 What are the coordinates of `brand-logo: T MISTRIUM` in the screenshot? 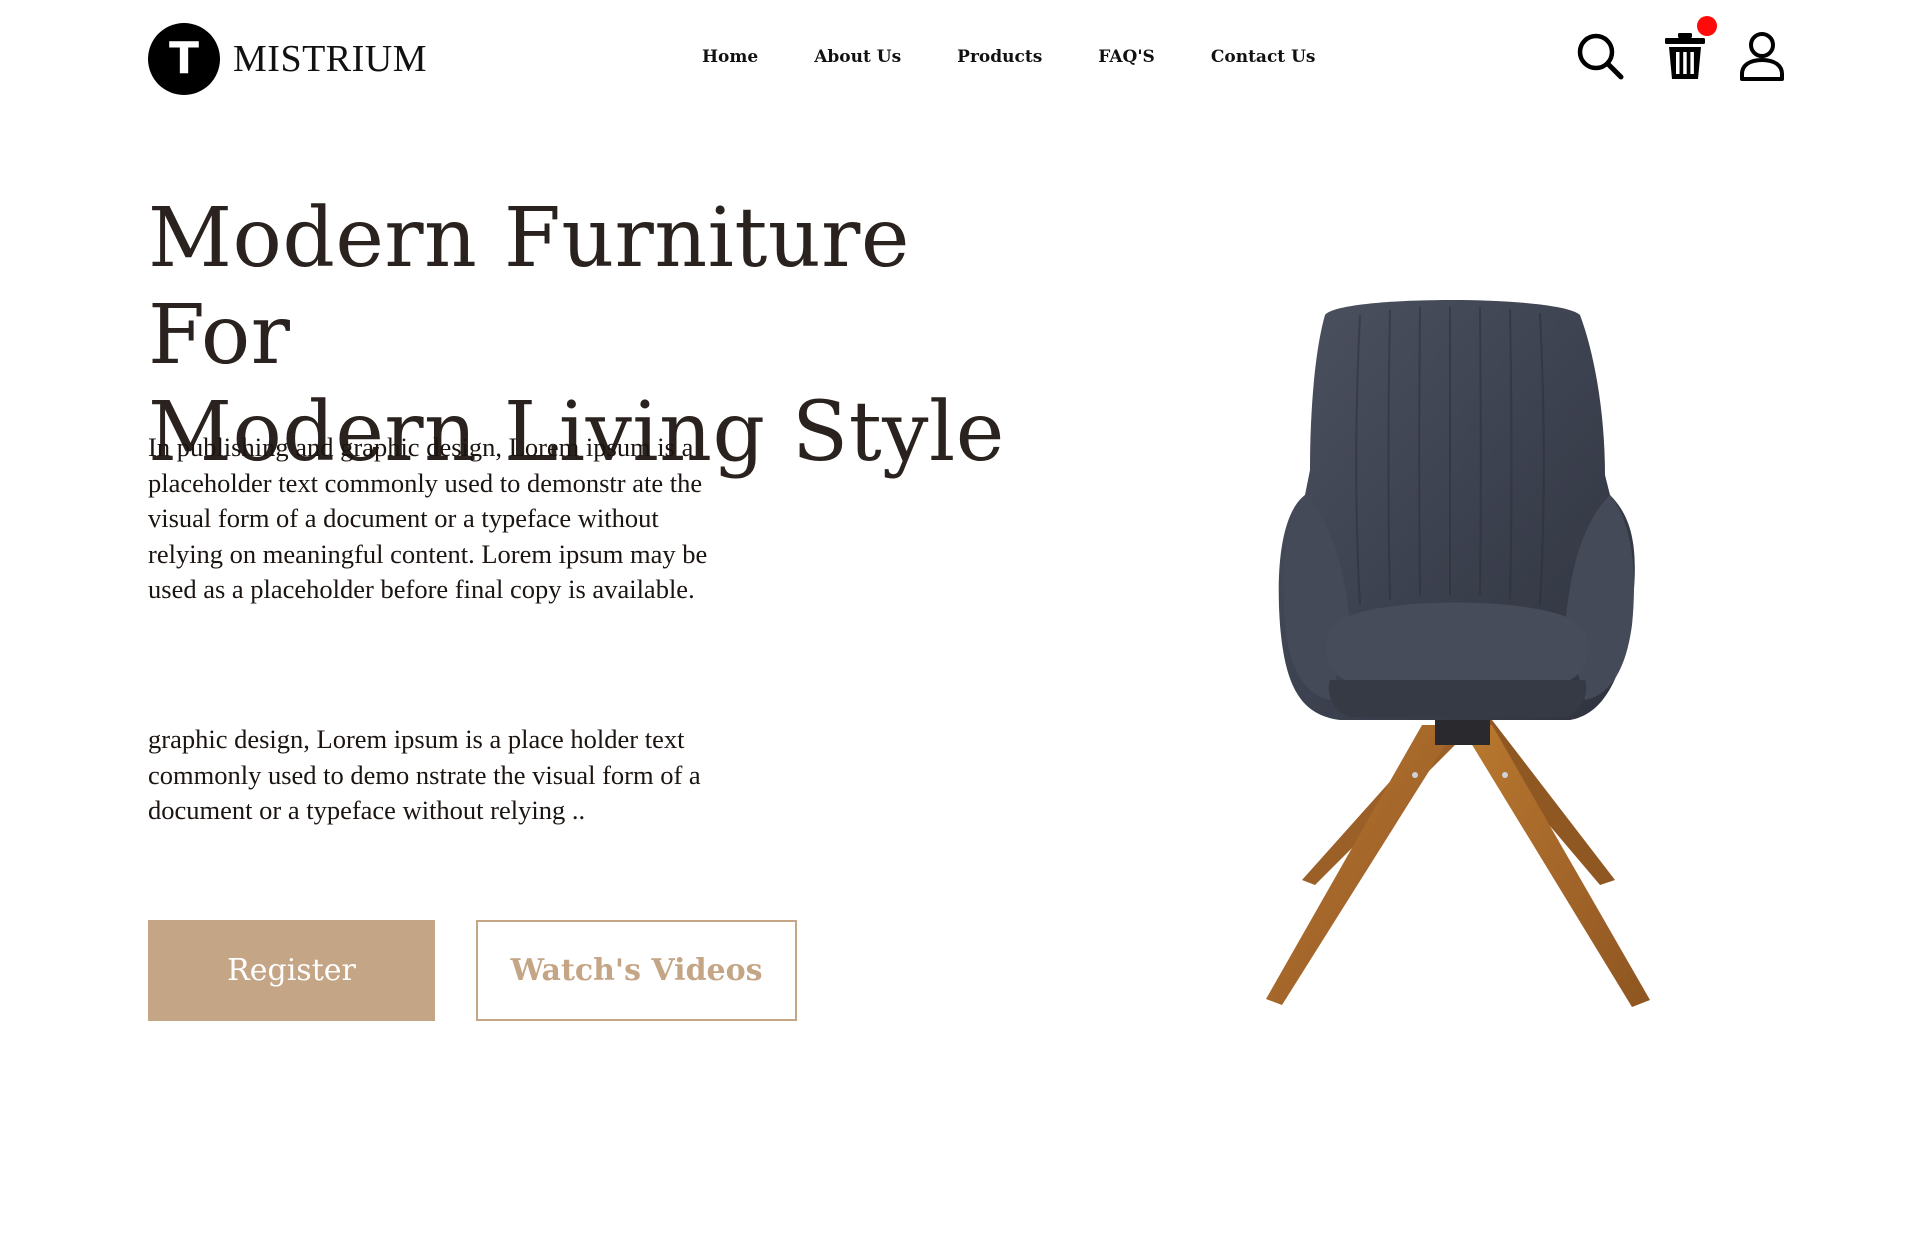 It's located at (287, 59).